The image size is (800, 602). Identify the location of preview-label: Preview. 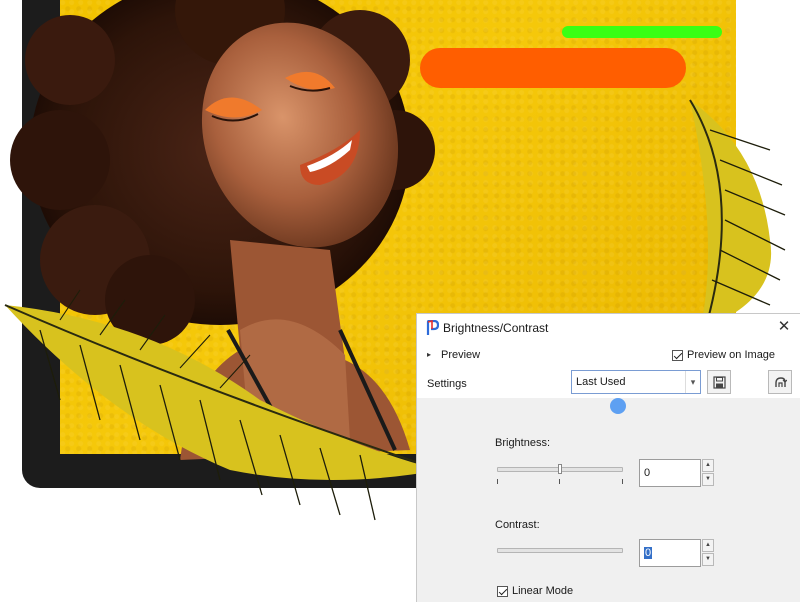
(460, 355).